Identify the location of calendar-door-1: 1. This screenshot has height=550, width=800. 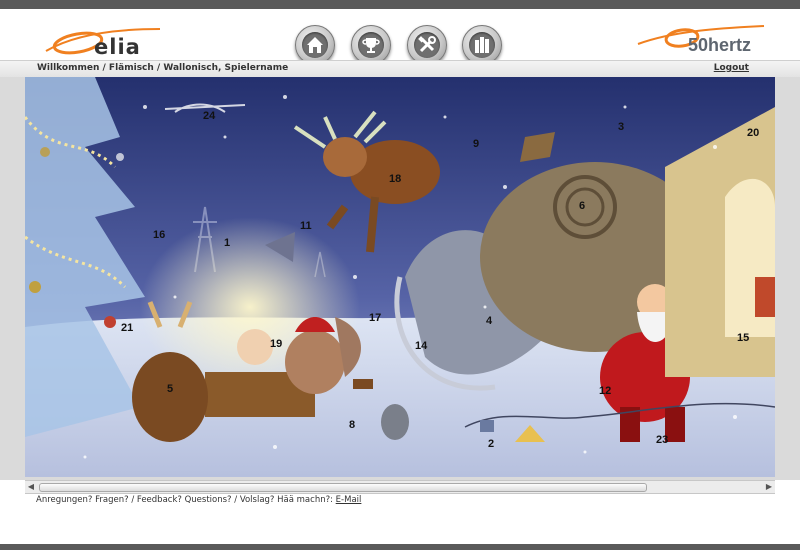
(227, 243).